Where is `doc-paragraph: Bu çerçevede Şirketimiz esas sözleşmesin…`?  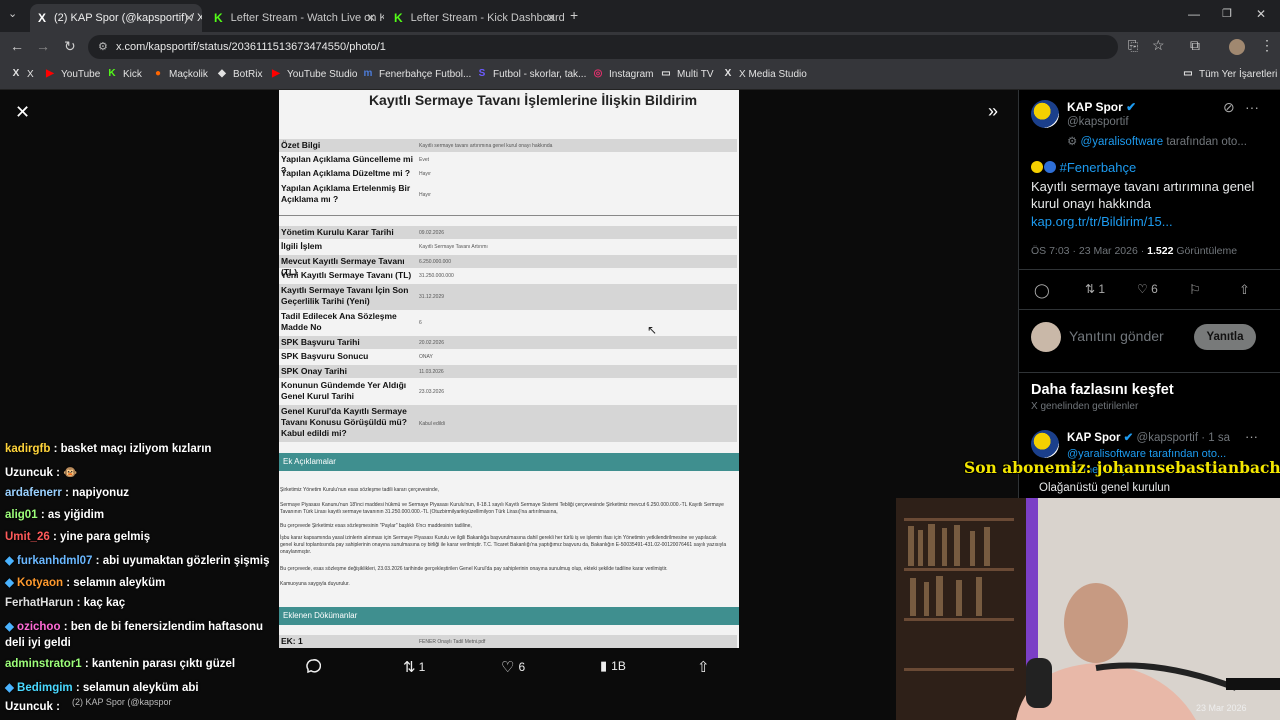 doc-paragraph: Bu çerçevede Şirketimiz esas sözleşmesin… is located at coordinates (376, 526).